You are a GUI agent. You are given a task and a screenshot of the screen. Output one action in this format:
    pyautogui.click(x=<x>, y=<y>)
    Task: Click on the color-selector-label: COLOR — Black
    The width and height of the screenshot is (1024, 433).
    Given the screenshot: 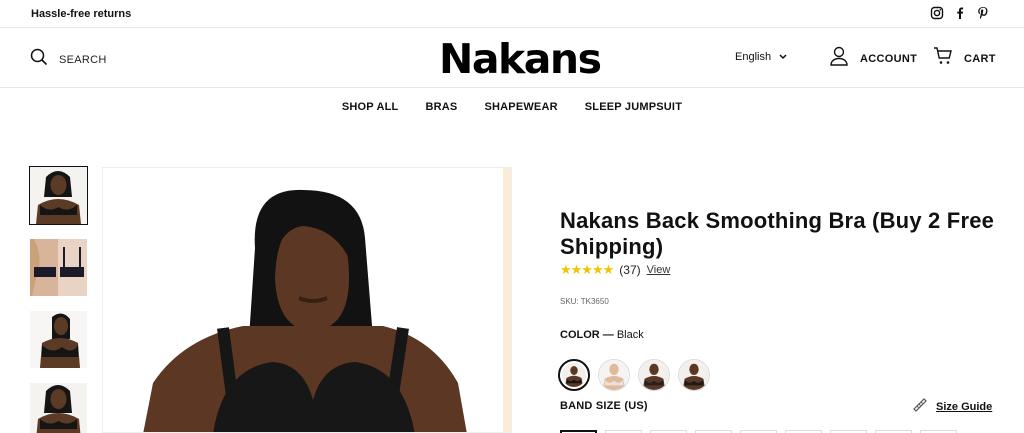 What is the action you would take?
    pyautogui.click(x=602, y=335)
    